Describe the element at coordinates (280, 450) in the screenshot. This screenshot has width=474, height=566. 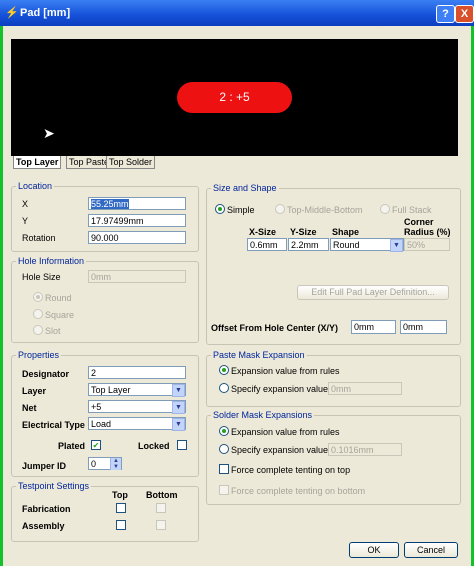
I see `solder-specify-label: Specify expansion value` at that location.